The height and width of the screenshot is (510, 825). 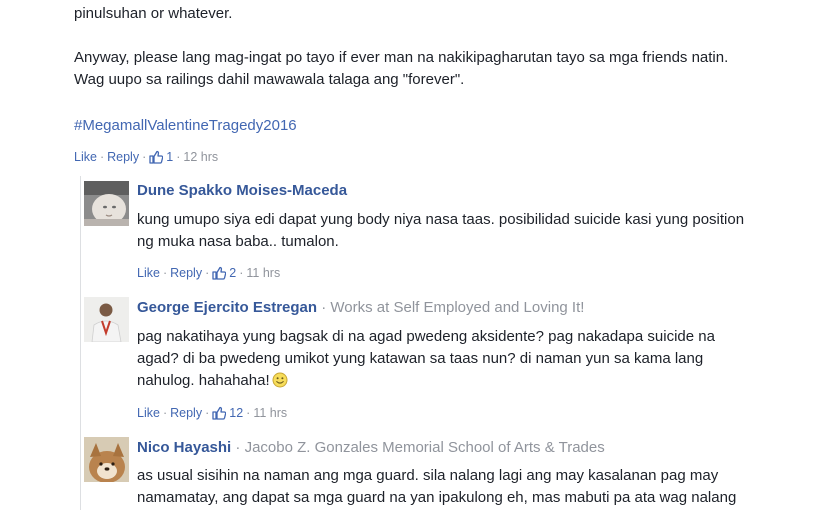 I want to click on author-name-link: Nico Hayashi, so click(x=184, y=447).